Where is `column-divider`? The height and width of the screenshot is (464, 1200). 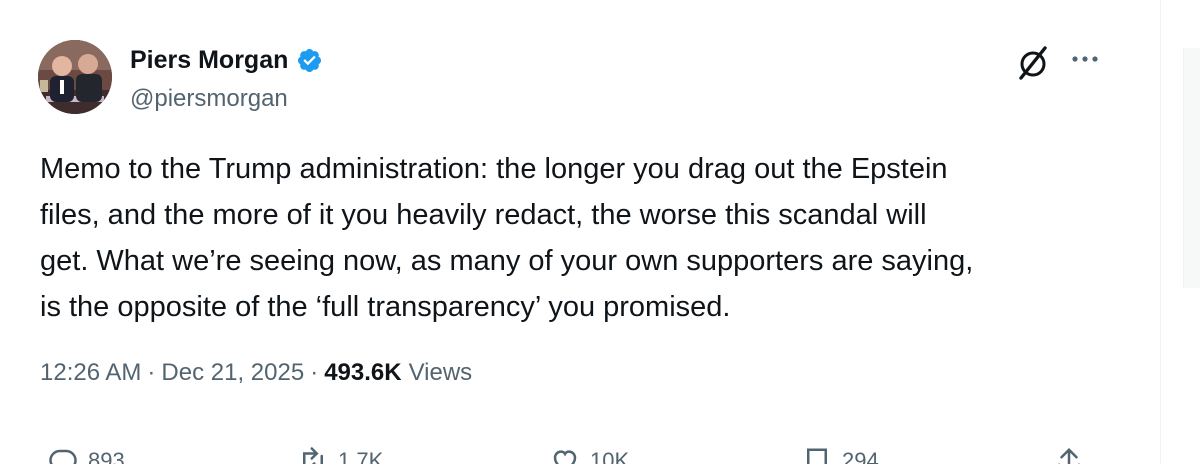 column-divider is located at coordinates (1160, 232).